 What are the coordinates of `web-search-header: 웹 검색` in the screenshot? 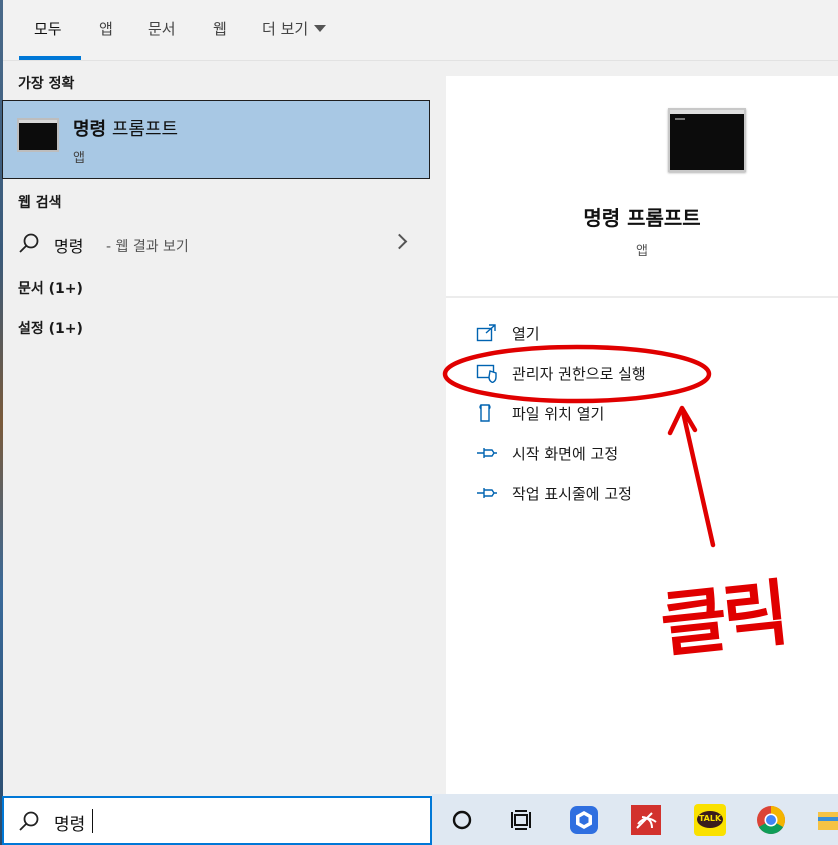 It's located at (40, 203).